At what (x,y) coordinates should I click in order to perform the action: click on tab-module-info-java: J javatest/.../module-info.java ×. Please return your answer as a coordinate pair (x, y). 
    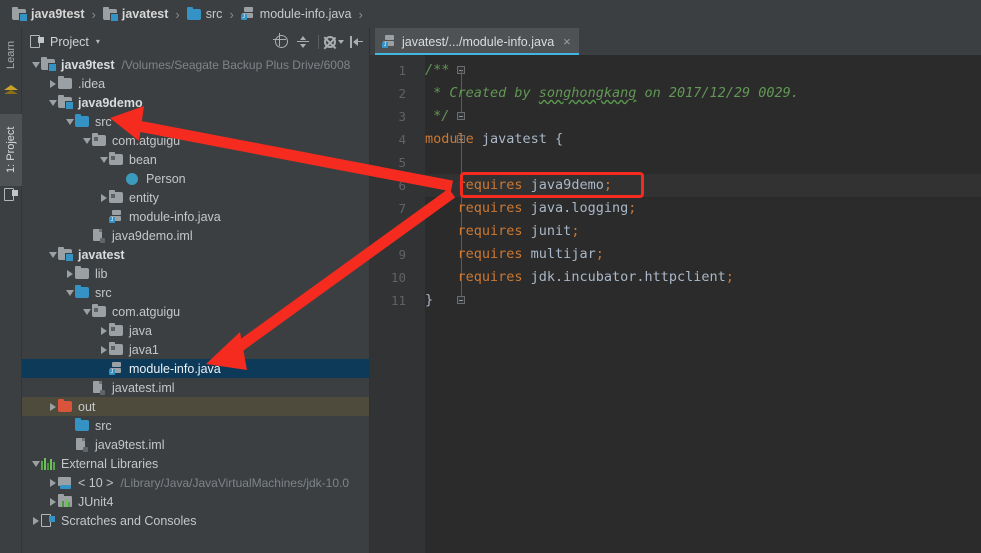
    Looking at the image, I should click on (477, 41).